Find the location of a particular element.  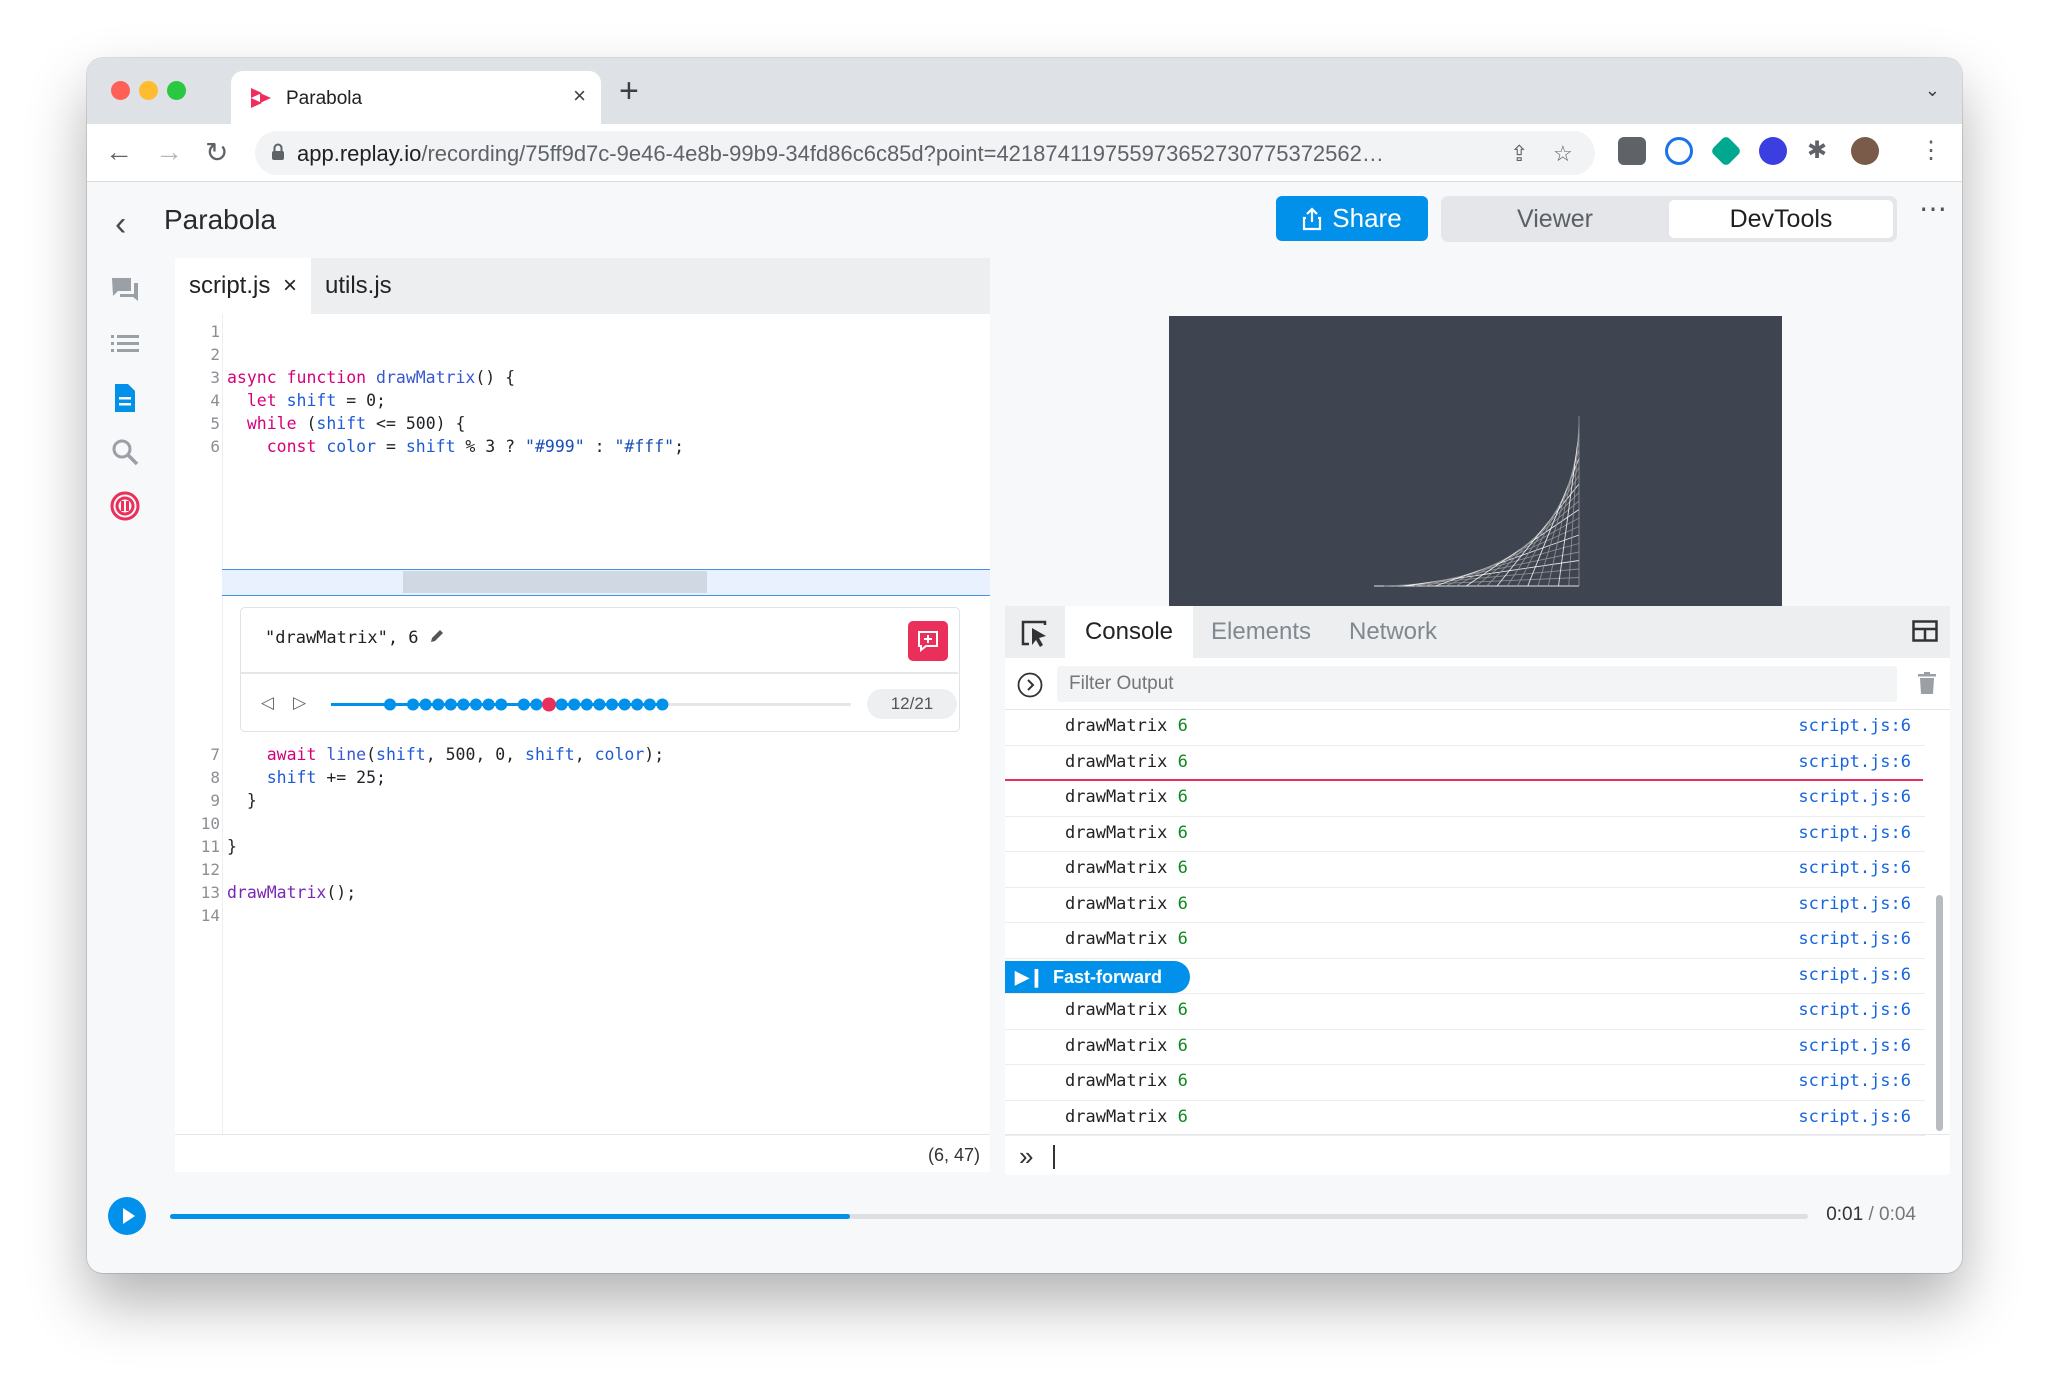

tab-script-js: script.js × is located at coordinates (243, 286).